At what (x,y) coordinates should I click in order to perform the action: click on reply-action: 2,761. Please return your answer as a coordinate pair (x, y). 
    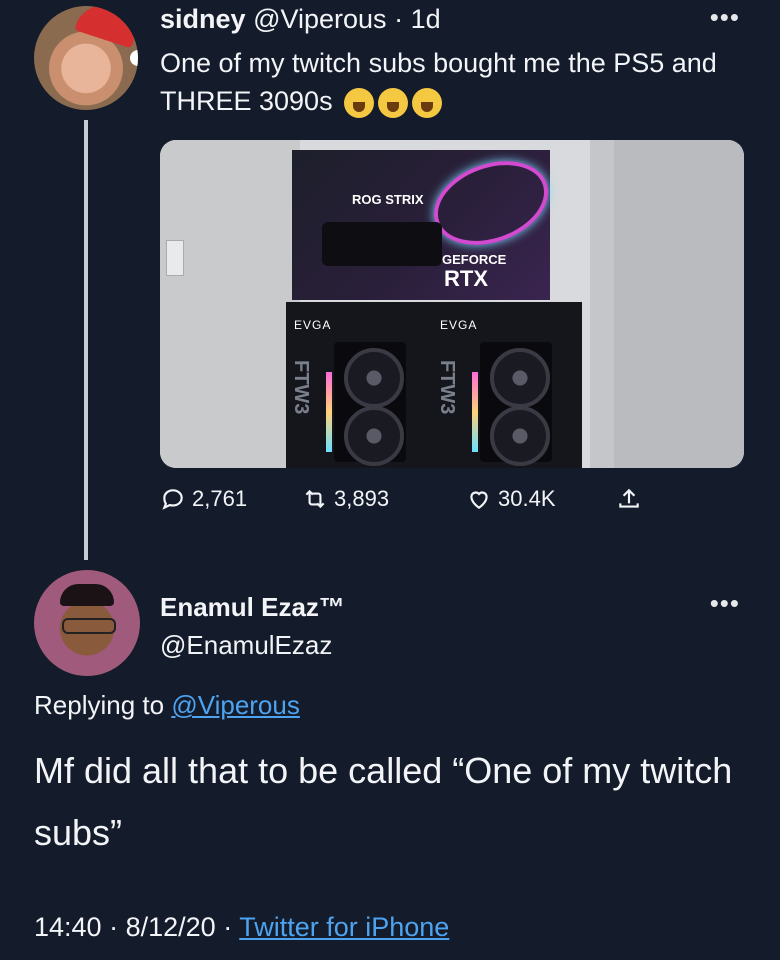
    Looking at the image, I should click on (203, 499).